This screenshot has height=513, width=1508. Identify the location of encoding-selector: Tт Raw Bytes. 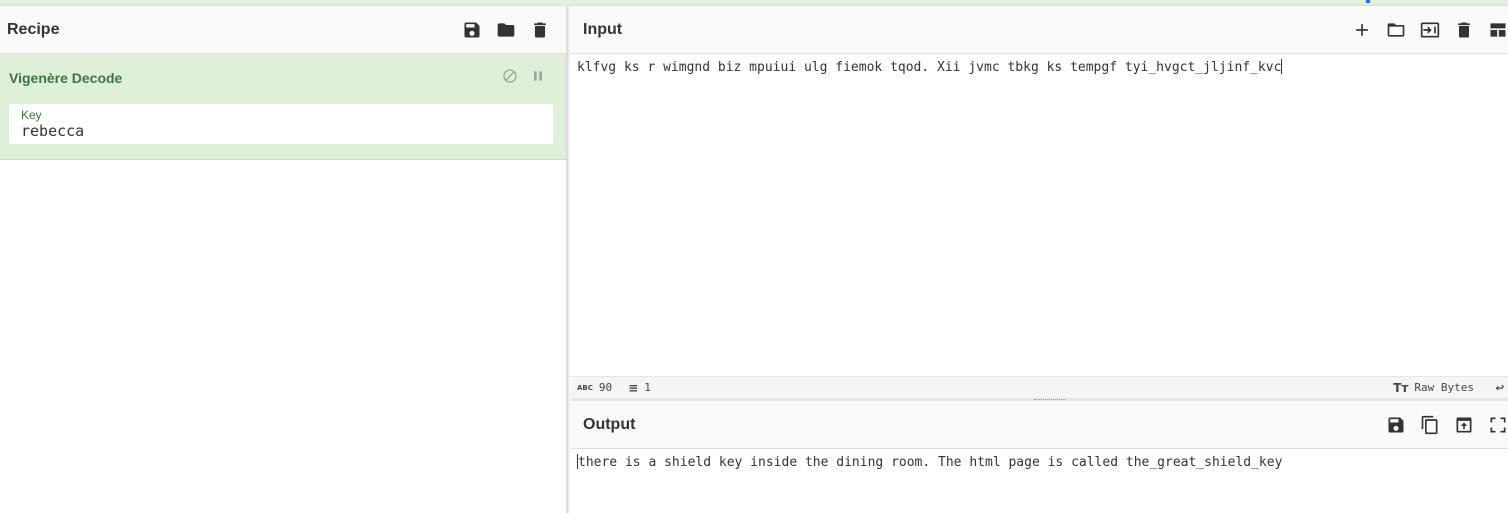
(1433, 388).